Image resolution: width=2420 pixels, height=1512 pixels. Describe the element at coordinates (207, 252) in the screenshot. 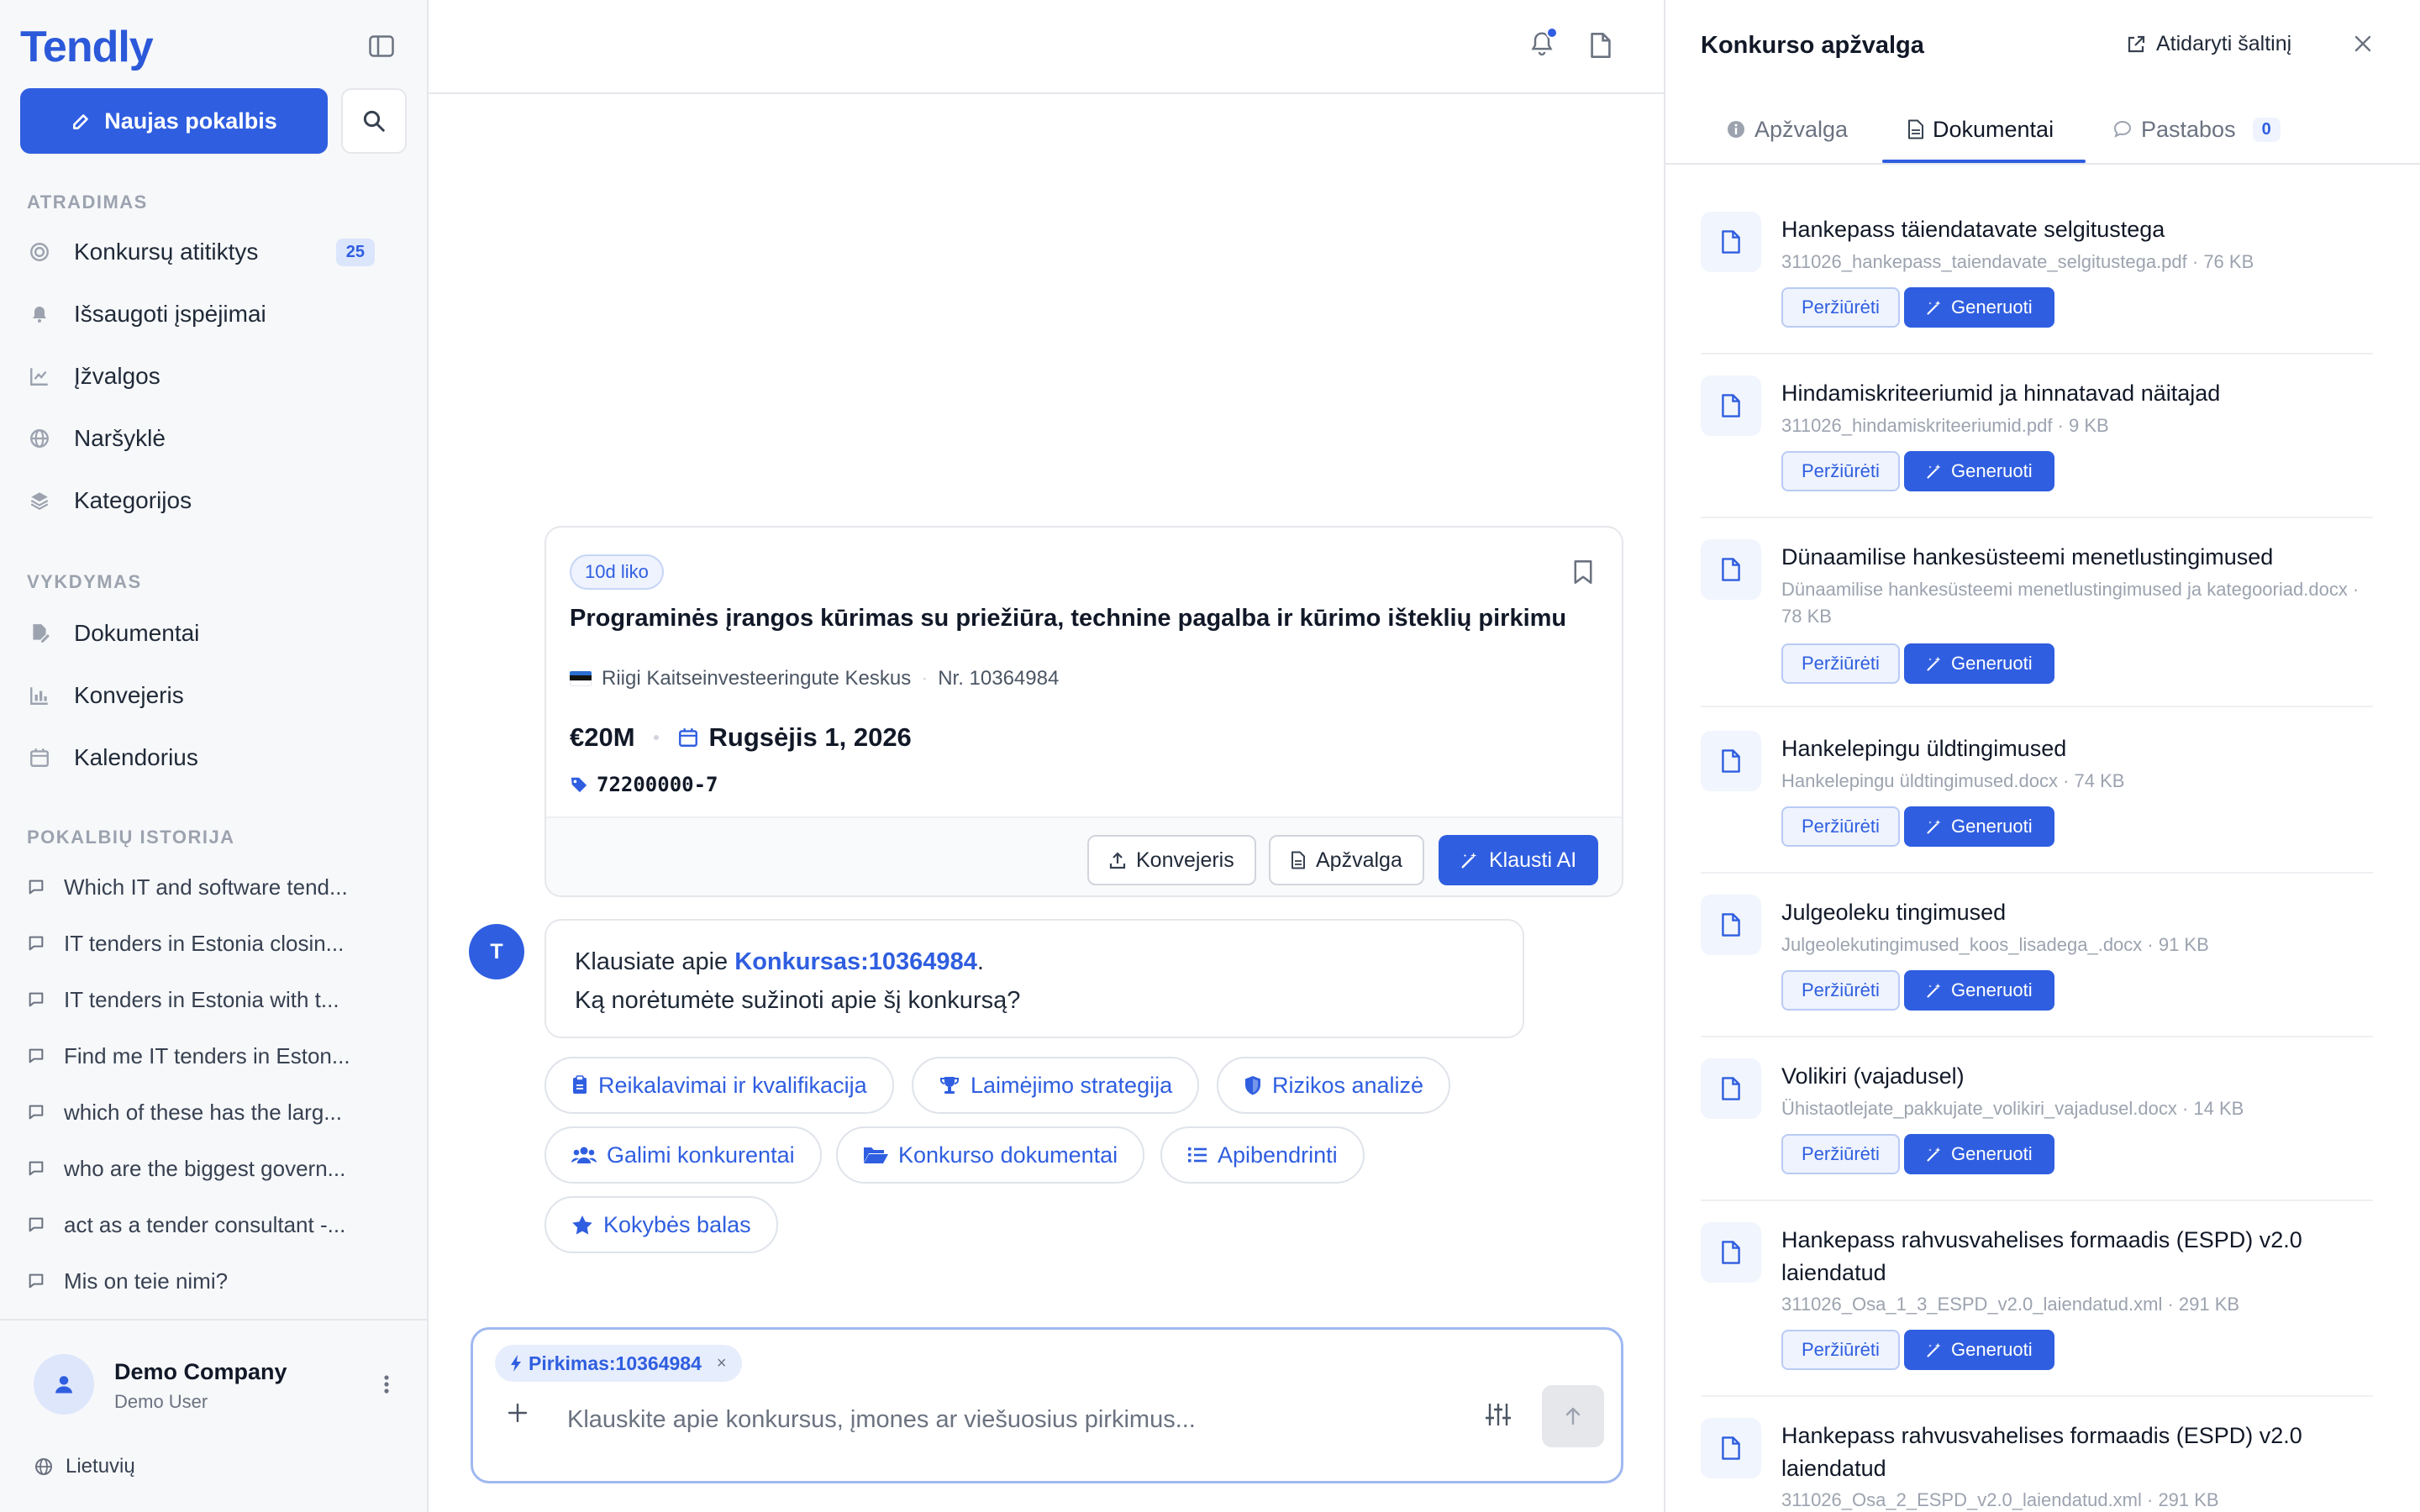

I see `sidebar-item-matches: Konkursų atitiktys 25` at that location.